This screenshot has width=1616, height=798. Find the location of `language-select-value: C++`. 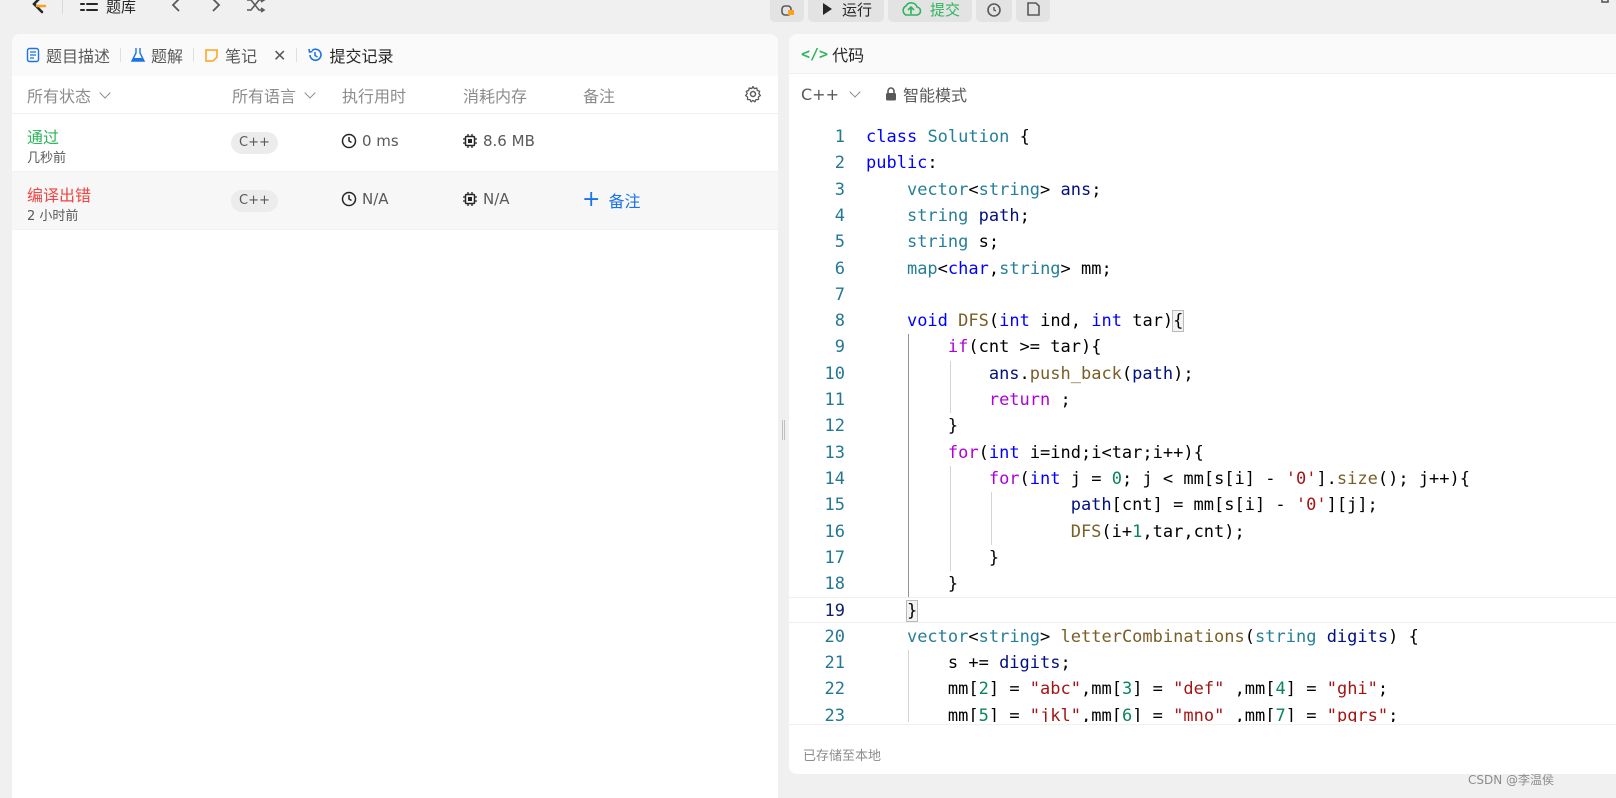

language-select-value: C++ is located at coordinates (820, 94).